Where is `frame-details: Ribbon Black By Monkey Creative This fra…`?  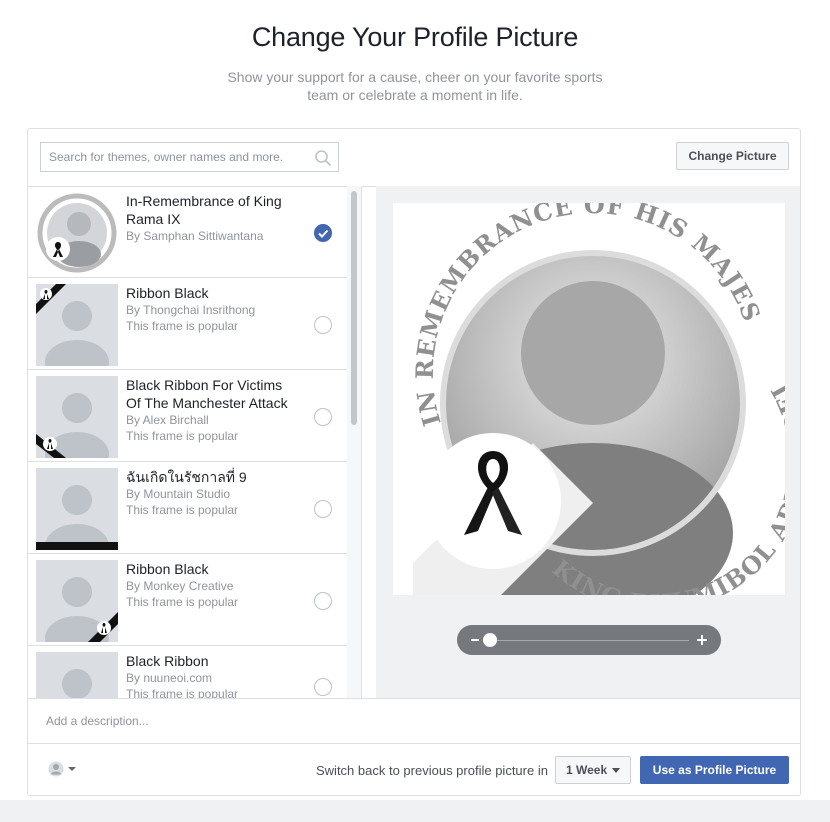
frame-details: Ribbon Black By Monkey Creative This fra… is located at coordinates (212, 585).